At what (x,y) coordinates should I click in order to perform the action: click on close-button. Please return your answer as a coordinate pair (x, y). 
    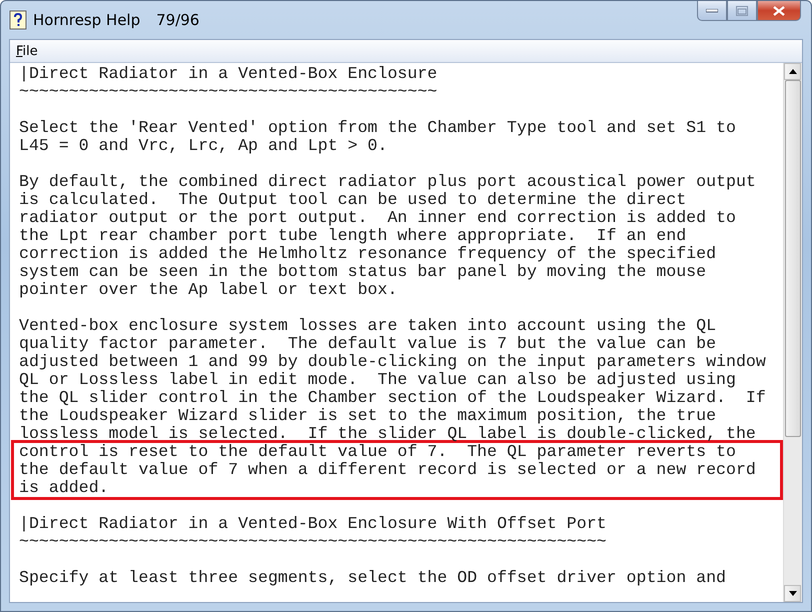
    Looking at the image, I should click on (779, 11).